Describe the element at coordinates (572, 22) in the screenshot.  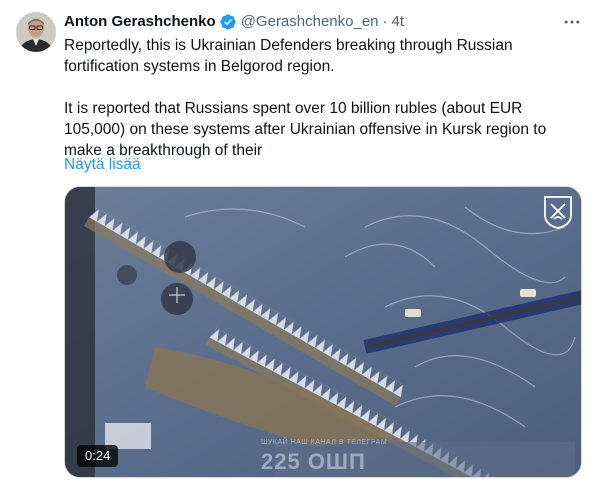
I see `more-options-icon` at that location.